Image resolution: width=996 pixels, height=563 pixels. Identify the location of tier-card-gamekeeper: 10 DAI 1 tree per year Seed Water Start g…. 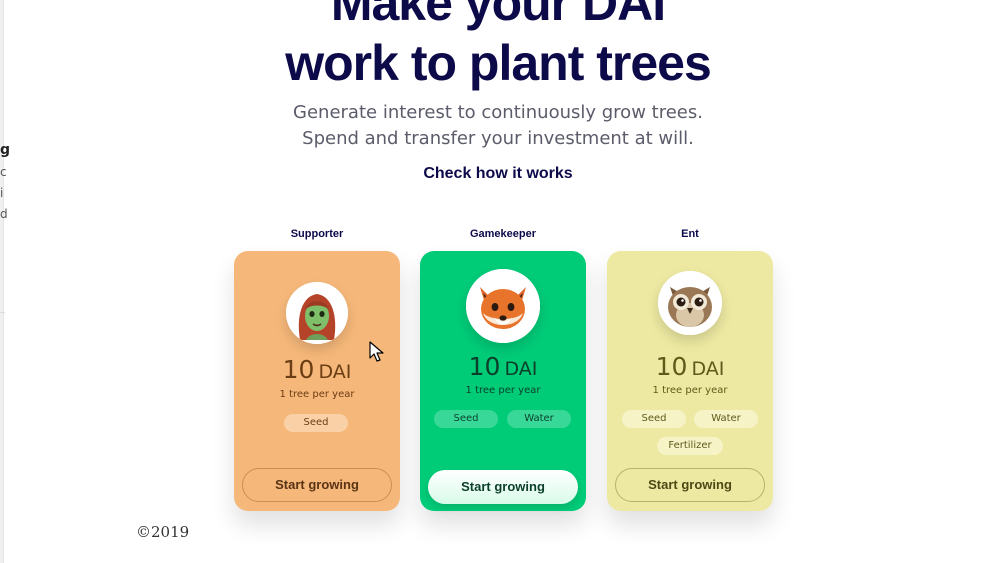
(503, 381).